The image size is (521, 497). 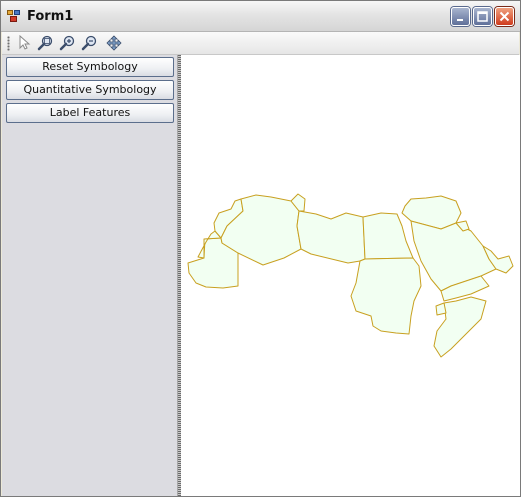 I want to click on close-icon, so click(x=504, y=16).